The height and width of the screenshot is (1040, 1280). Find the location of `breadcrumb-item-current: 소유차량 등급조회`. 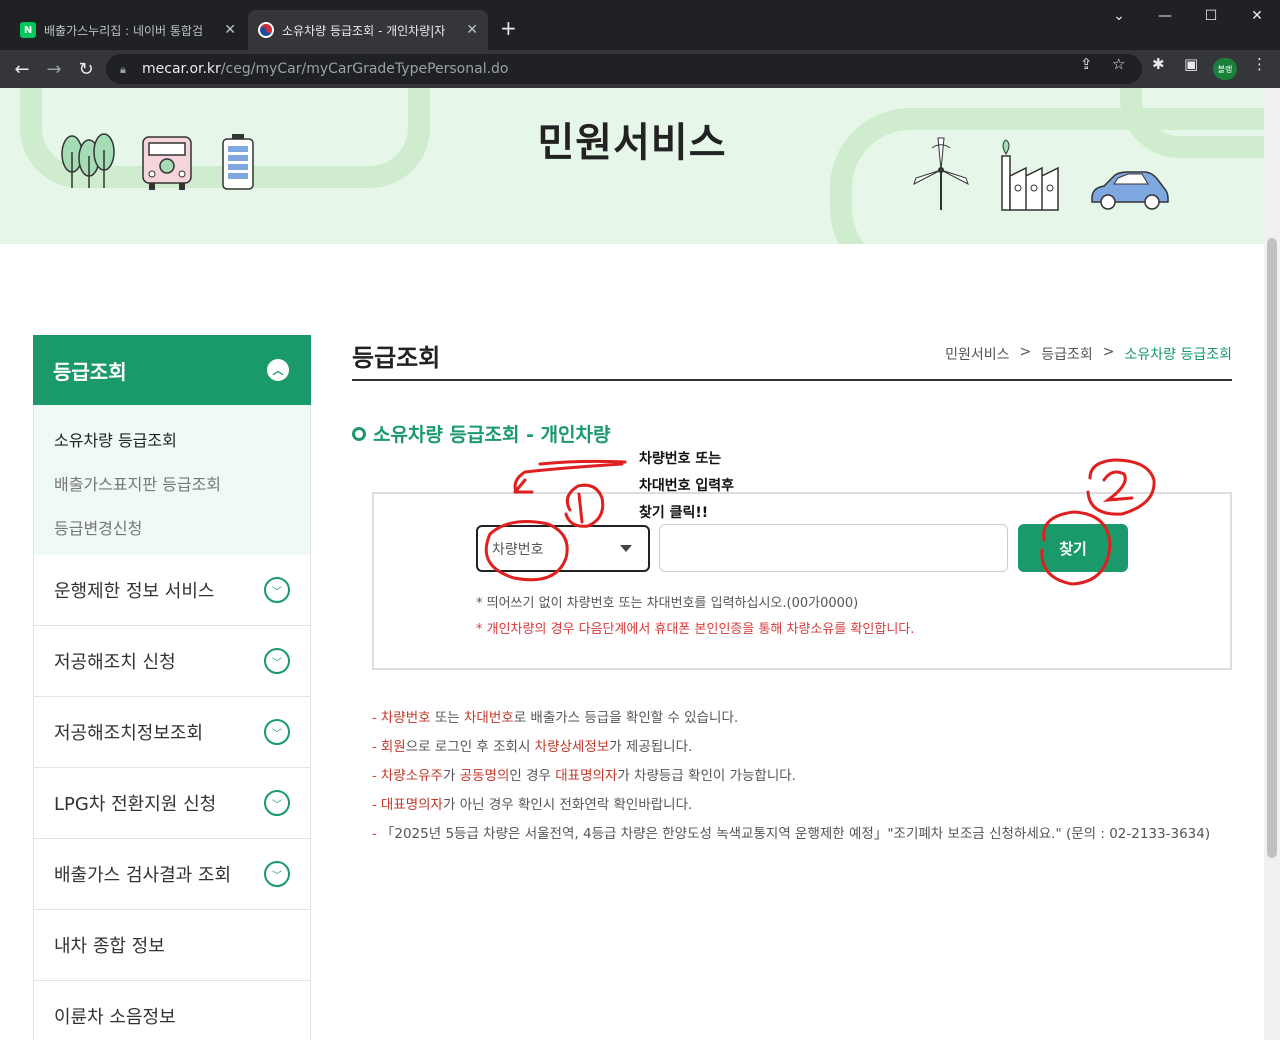

breadcrumb-item-current: 소유차량 등급조회 is located at coordinates (1178, 355).